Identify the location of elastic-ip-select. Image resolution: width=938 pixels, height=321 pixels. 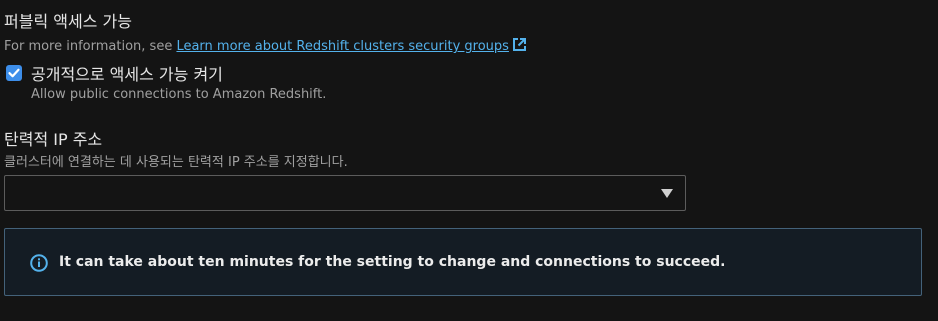
(345, 193).